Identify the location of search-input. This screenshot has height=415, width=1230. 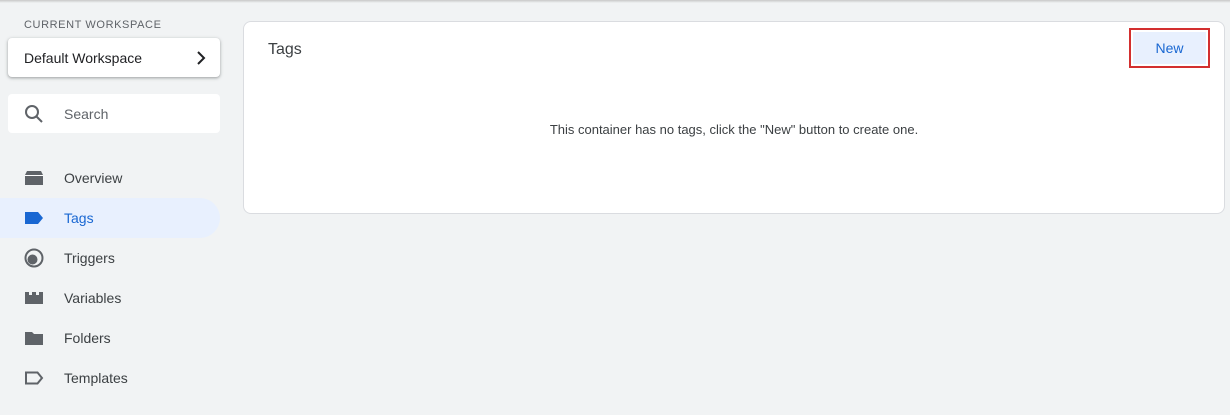
(139, 113).